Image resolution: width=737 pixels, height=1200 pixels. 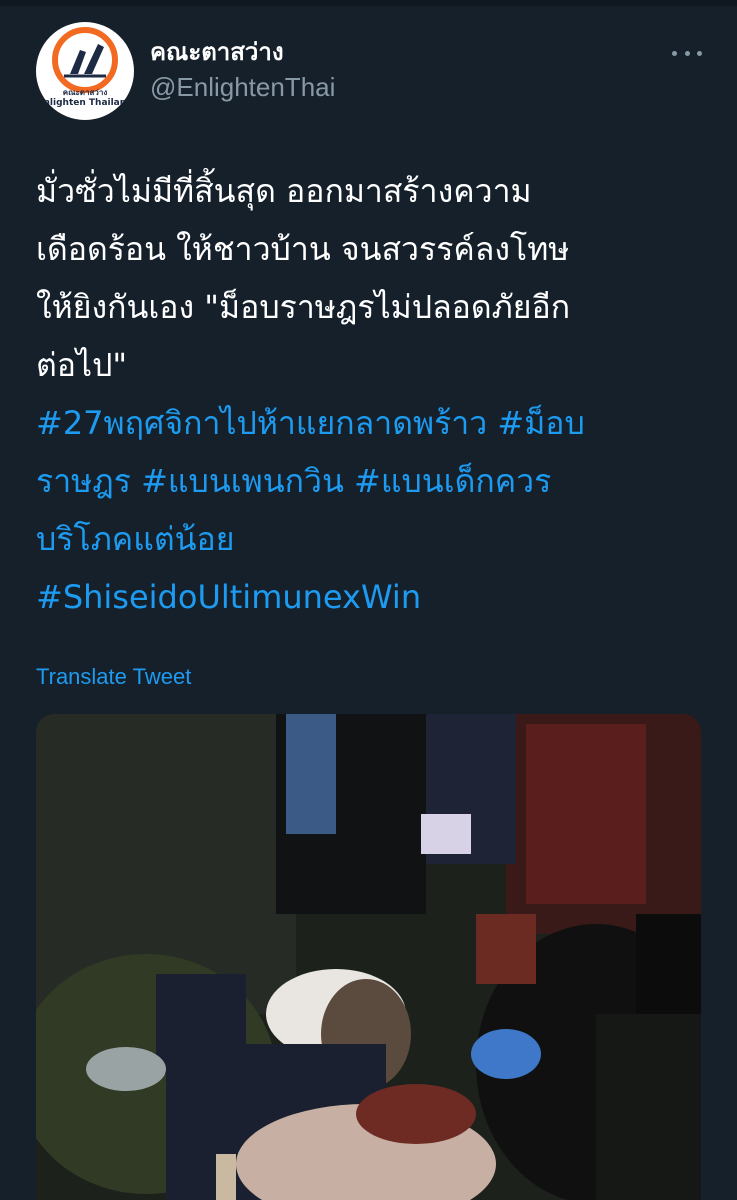 I want to click on tweet-text-line: เดือดร้อน ให้ชาวบ้าน จนสวรรค์ลงโทษ, so click(x=303, y=249).